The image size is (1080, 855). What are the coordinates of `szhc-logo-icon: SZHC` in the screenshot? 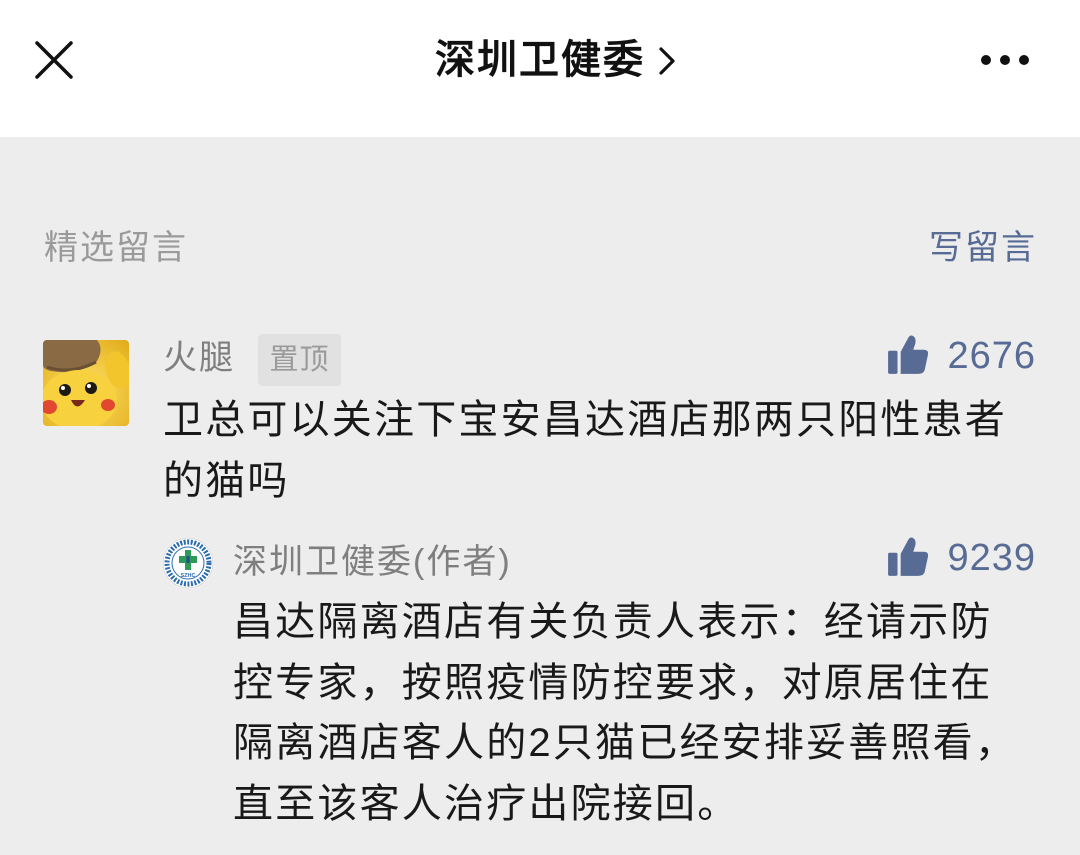 It's located at (188, 563).